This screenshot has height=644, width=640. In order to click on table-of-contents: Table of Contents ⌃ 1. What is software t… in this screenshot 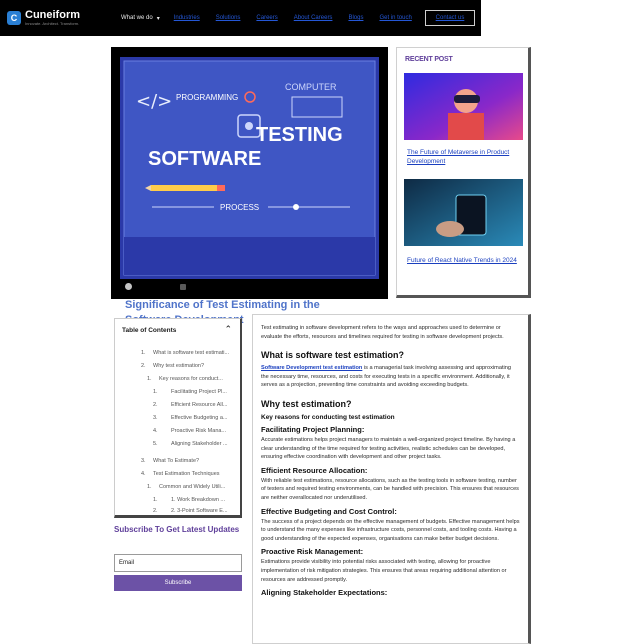, I will do `click(178, 418)`.